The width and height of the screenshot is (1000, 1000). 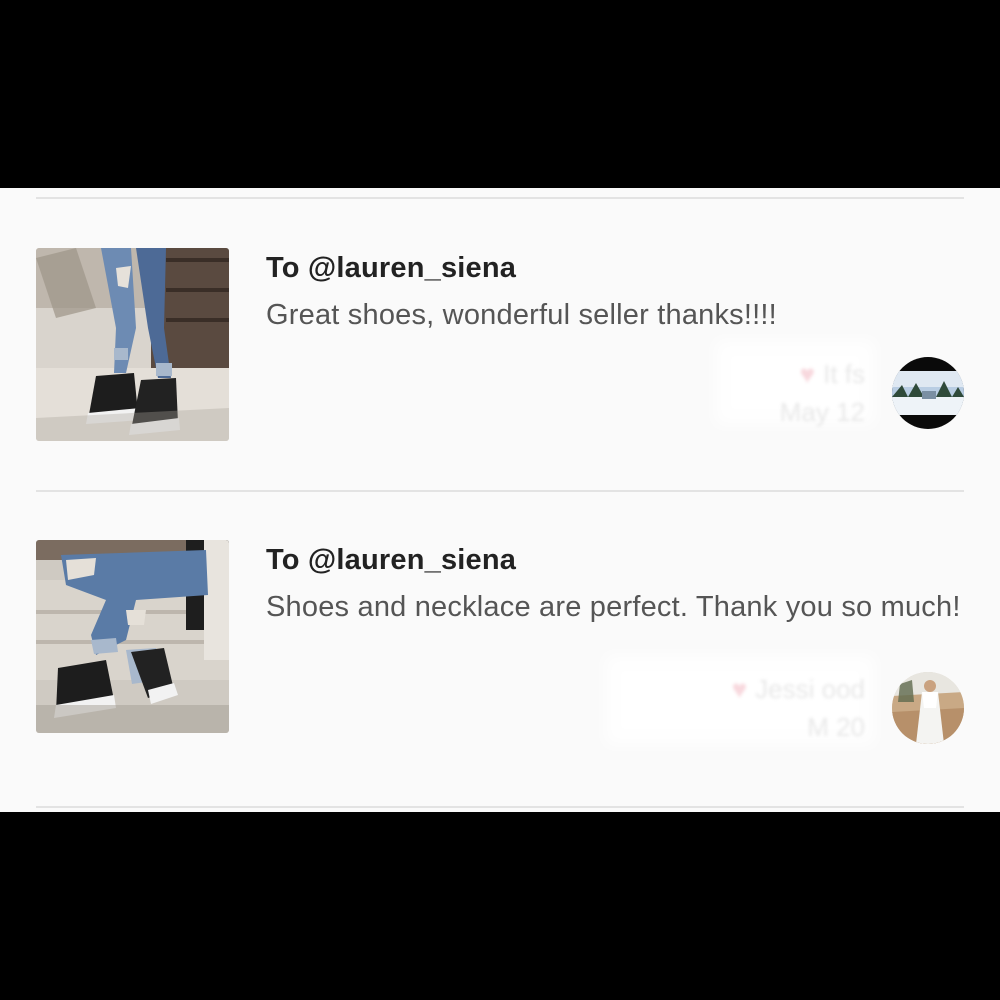 I want to click on review-message: Great shoes, wonderful seller thanks!!!!, so click(x=521, y=315).